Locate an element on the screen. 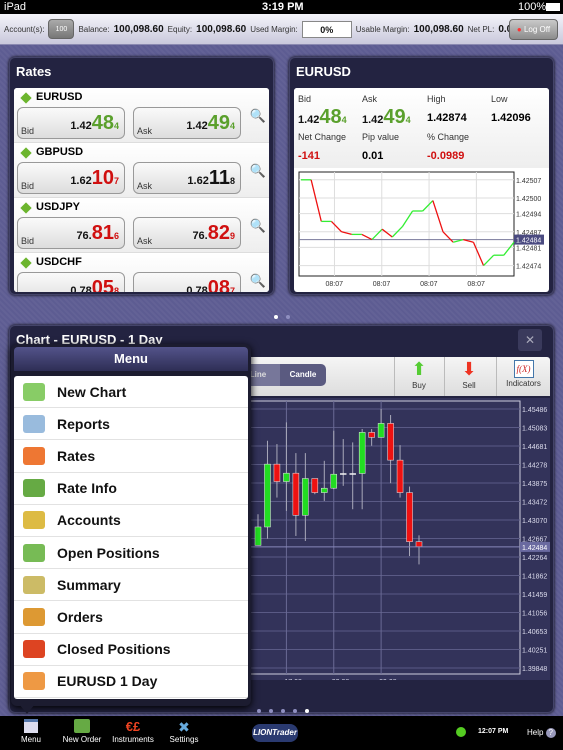 This screenshot has height=750, width=563. usable-margin-label: Usable Margin: is located at coordinates (382, 29).